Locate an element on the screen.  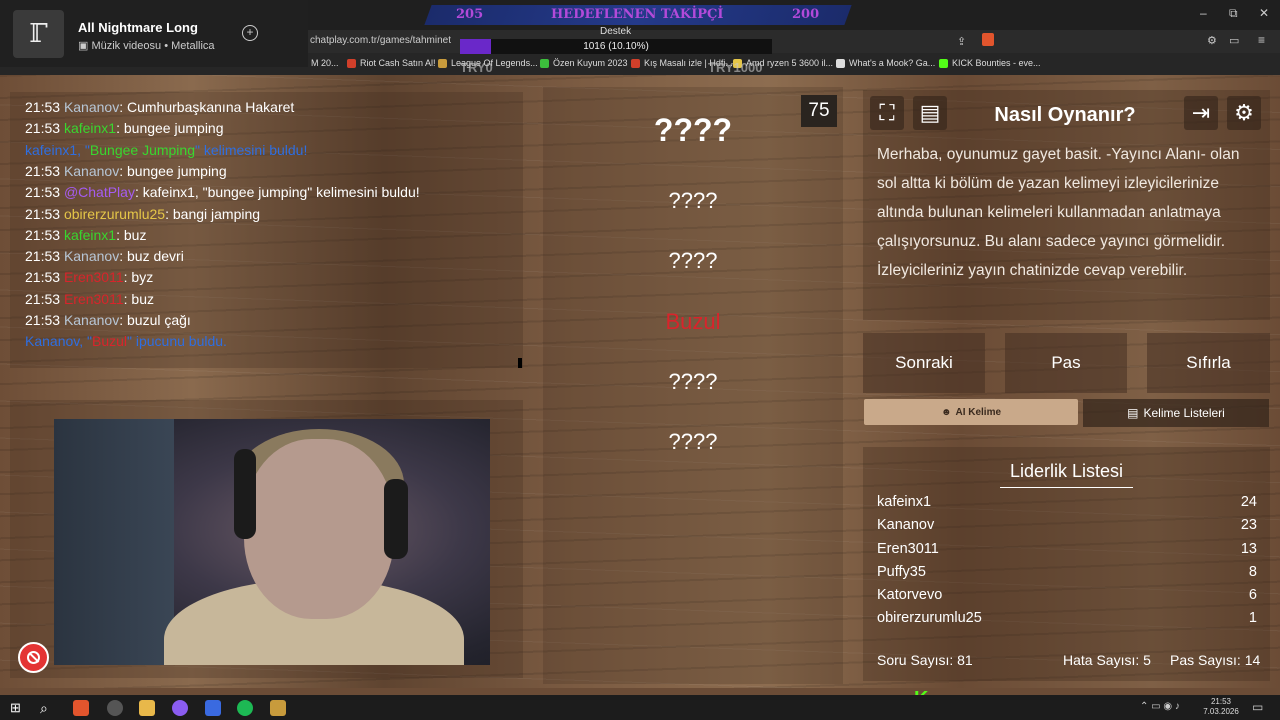
chat-message: 21:53 Kananov: Cumhurbaşkanına Hakaret is located at coordinates (159, 107).